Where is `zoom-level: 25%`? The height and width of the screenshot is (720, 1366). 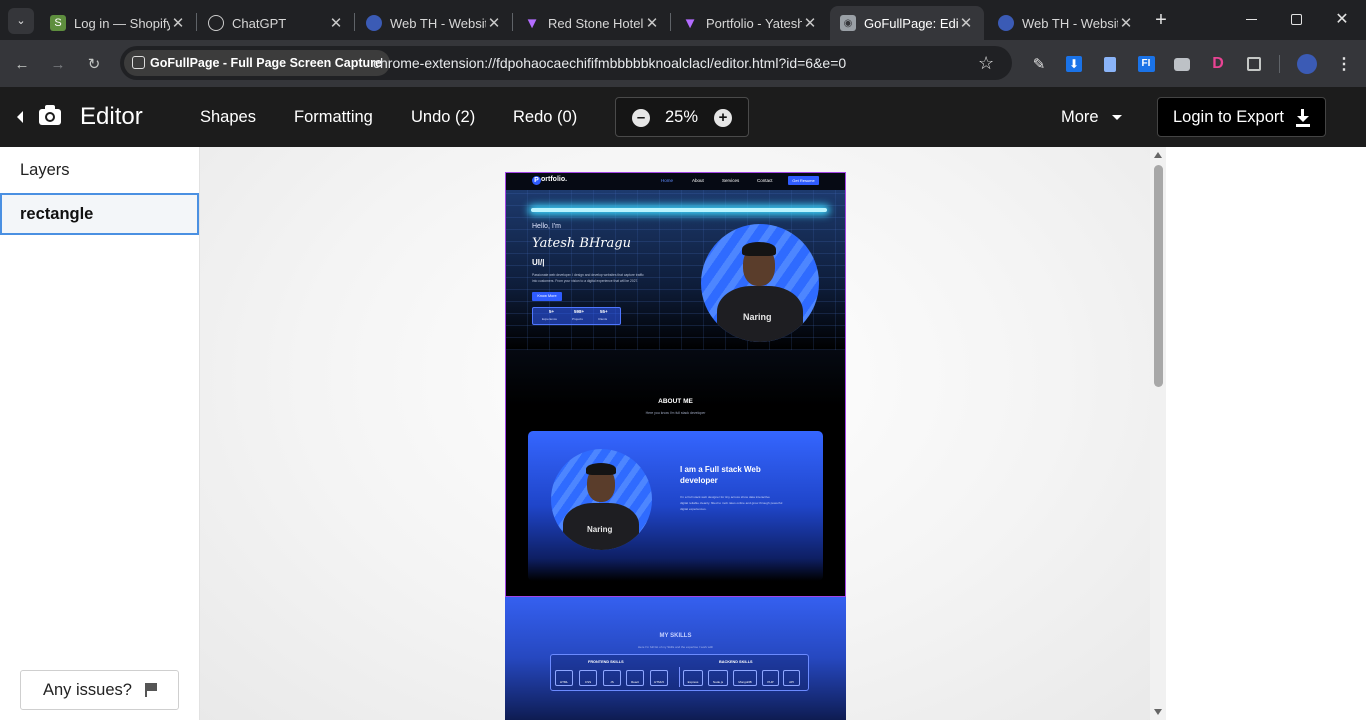
zoom-level: 25% is located at coordinates (682, 117).